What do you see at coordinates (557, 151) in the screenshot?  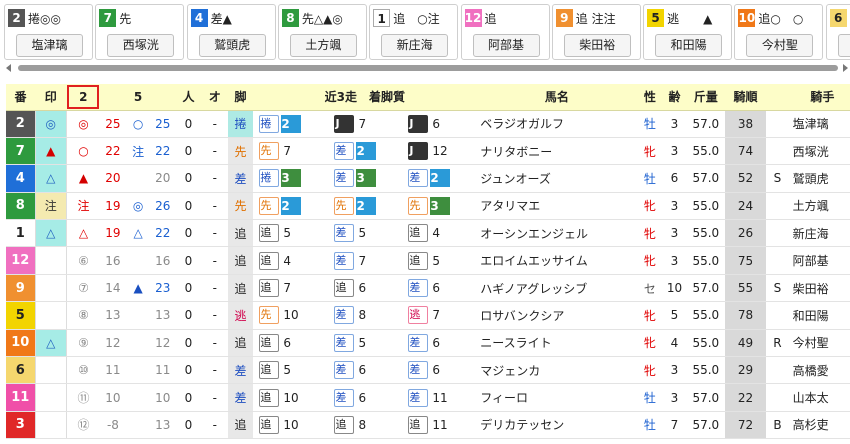 I see `horse-name-cell: ナリタボニー` at bounding box center [557, 151].